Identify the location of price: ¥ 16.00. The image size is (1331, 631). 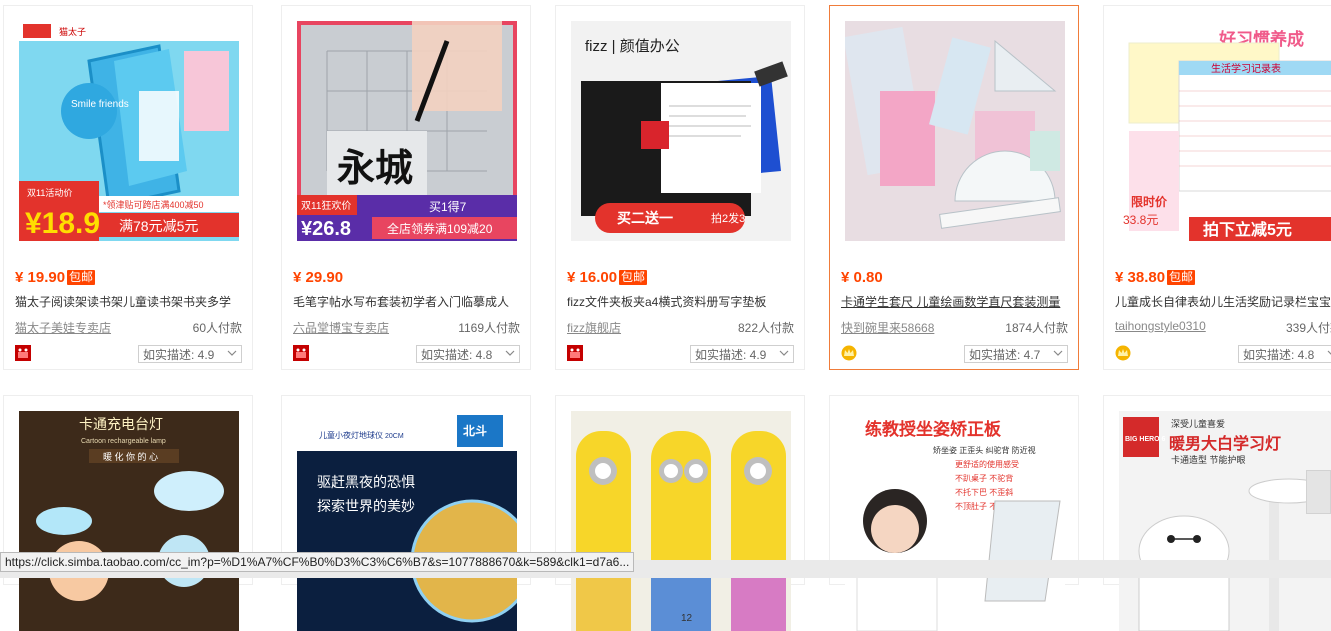
(592, 277).